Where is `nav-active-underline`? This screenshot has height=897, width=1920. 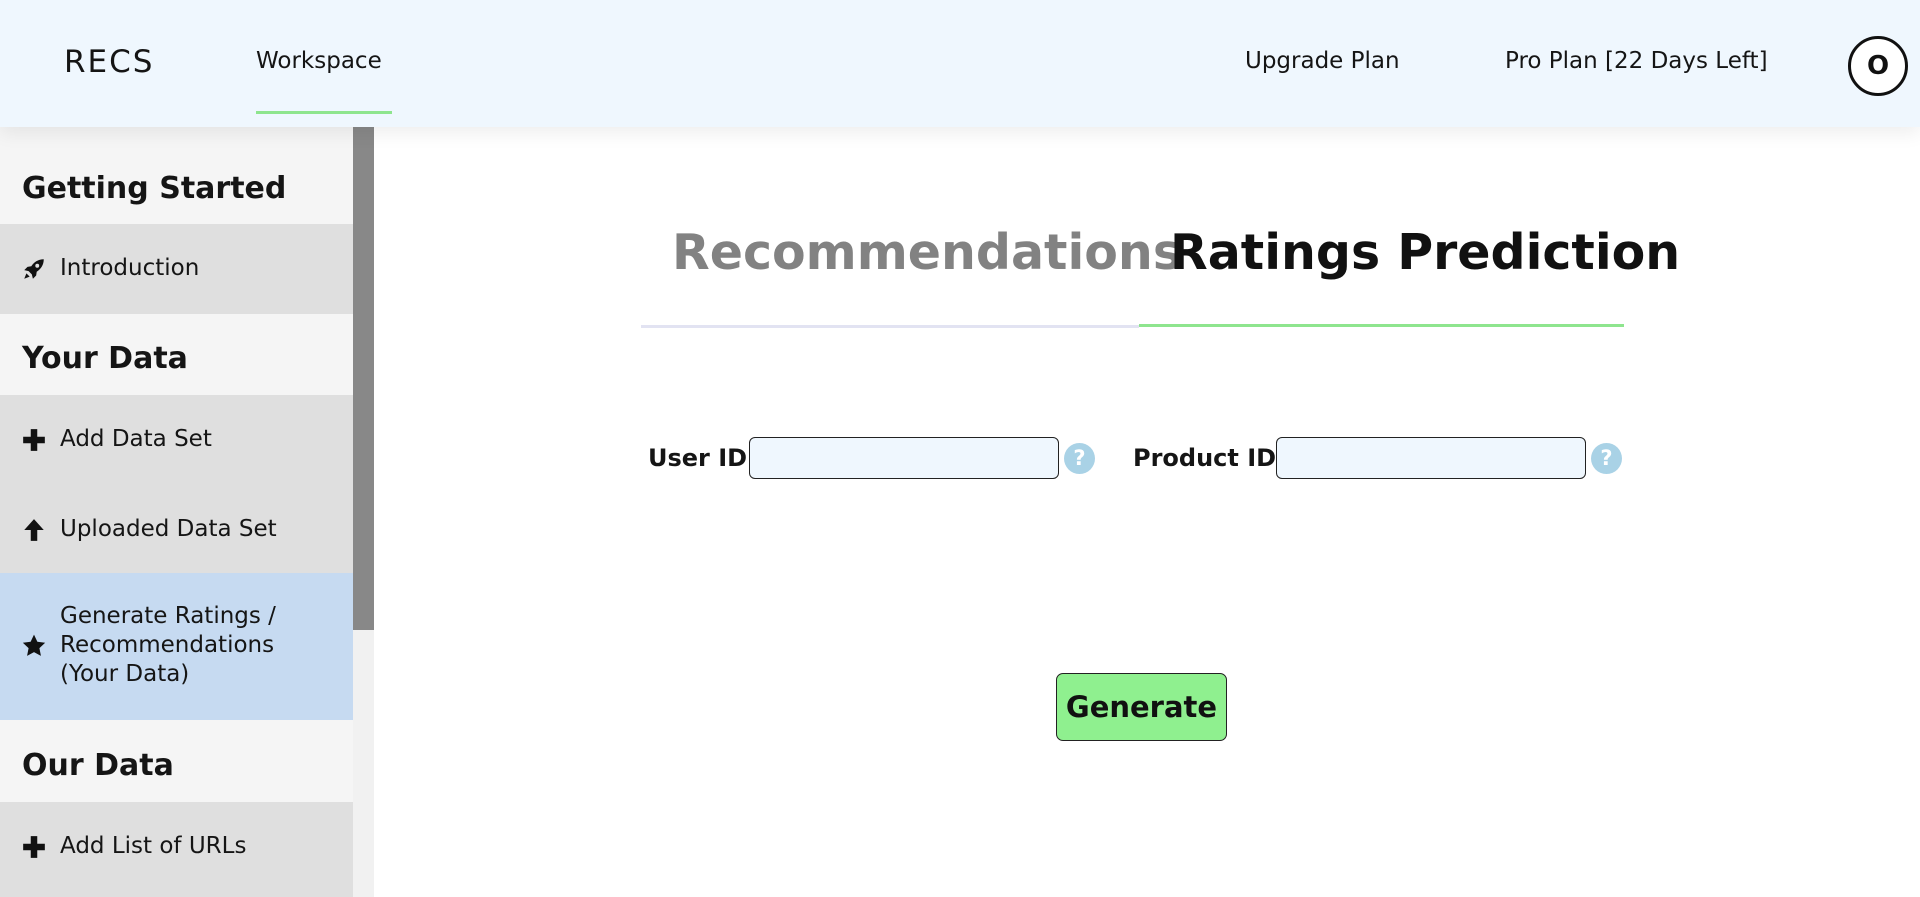
nav-active-underline is located at coordinates (324, 112).